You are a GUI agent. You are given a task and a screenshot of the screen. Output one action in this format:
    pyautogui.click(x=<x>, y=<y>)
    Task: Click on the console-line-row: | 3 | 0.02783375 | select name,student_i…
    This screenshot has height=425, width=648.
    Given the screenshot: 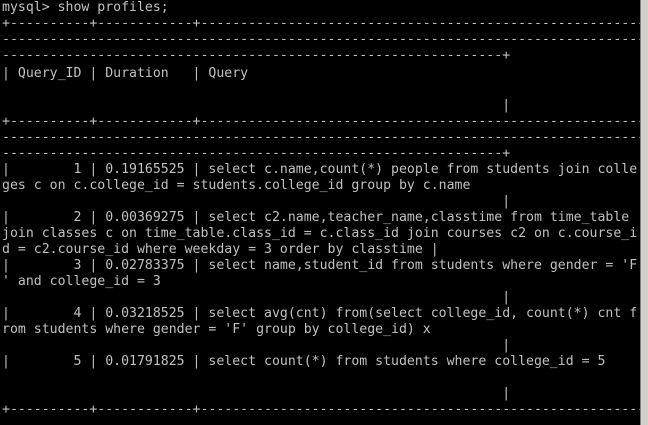 What is the action you would take?
    pyautogui.click(x=320, y=265)
    